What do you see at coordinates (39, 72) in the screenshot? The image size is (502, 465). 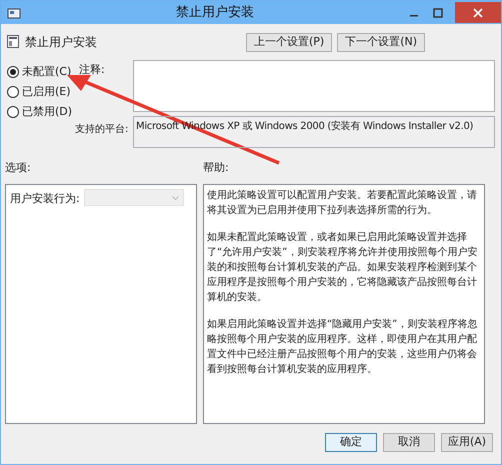 I see `radio-option: 未配置(C)` at bounding box center [39, 72].